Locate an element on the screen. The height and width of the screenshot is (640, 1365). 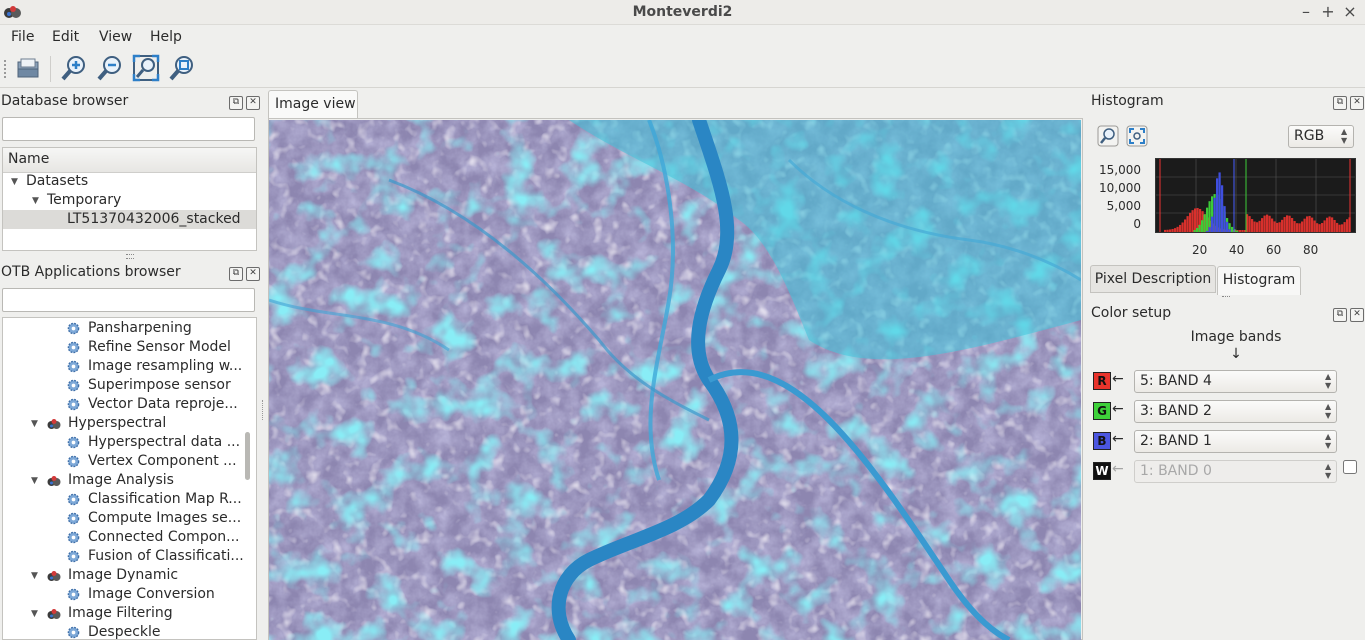
tree-category: Image Filtering is located at coordinates (120, 613).